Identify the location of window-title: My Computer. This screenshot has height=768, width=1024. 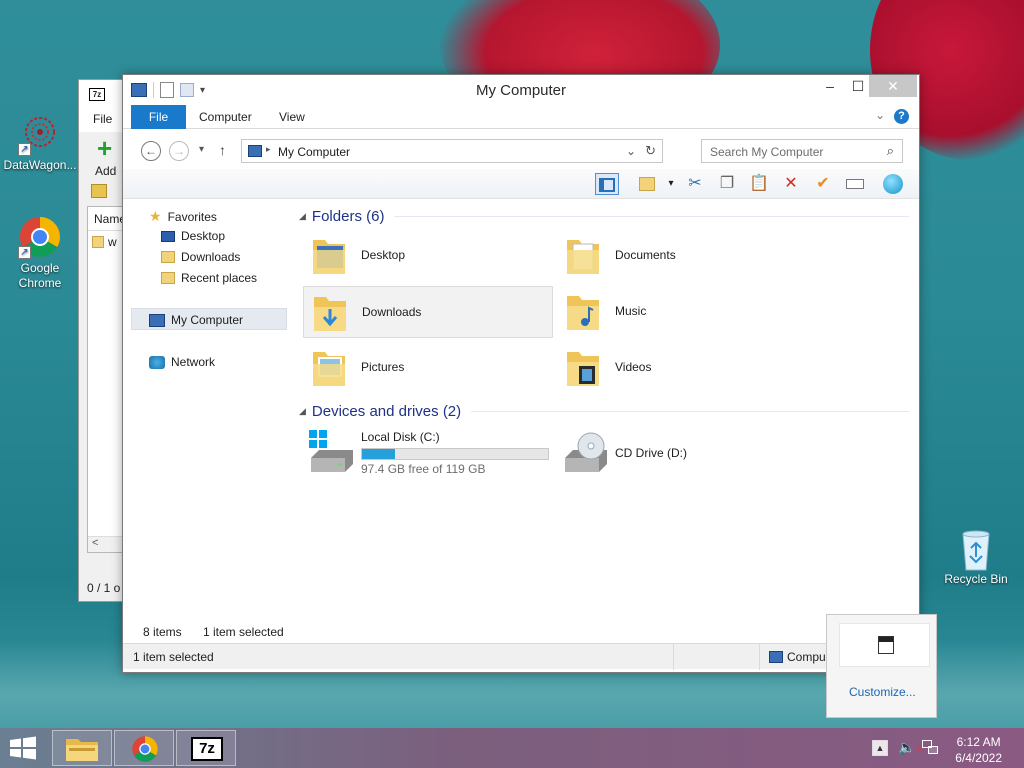
(521, 90).